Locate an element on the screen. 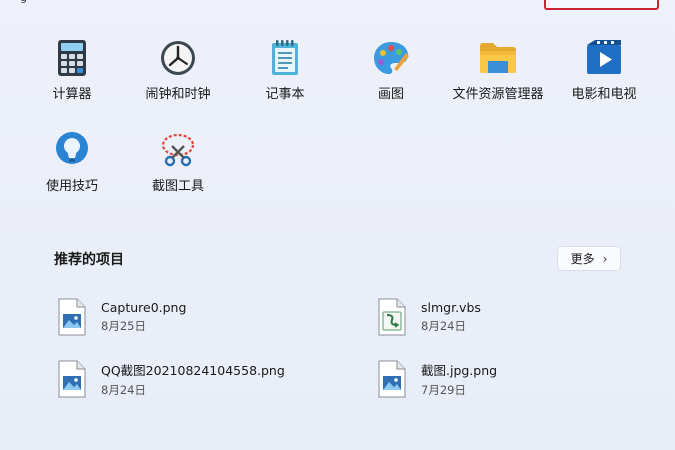 The height and width of the screenshot is (450, 675). more-button: 更多 › is located at coordinates (589, 258).